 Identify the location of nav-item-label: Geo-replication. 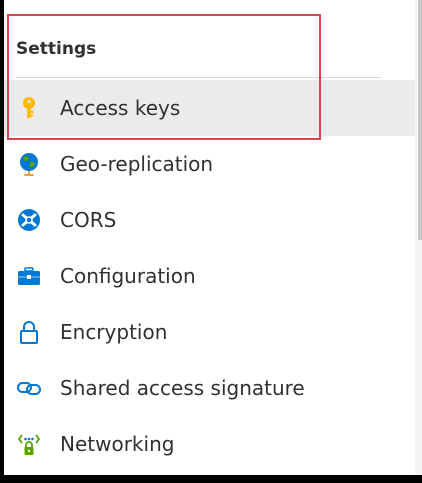
(137, 164).